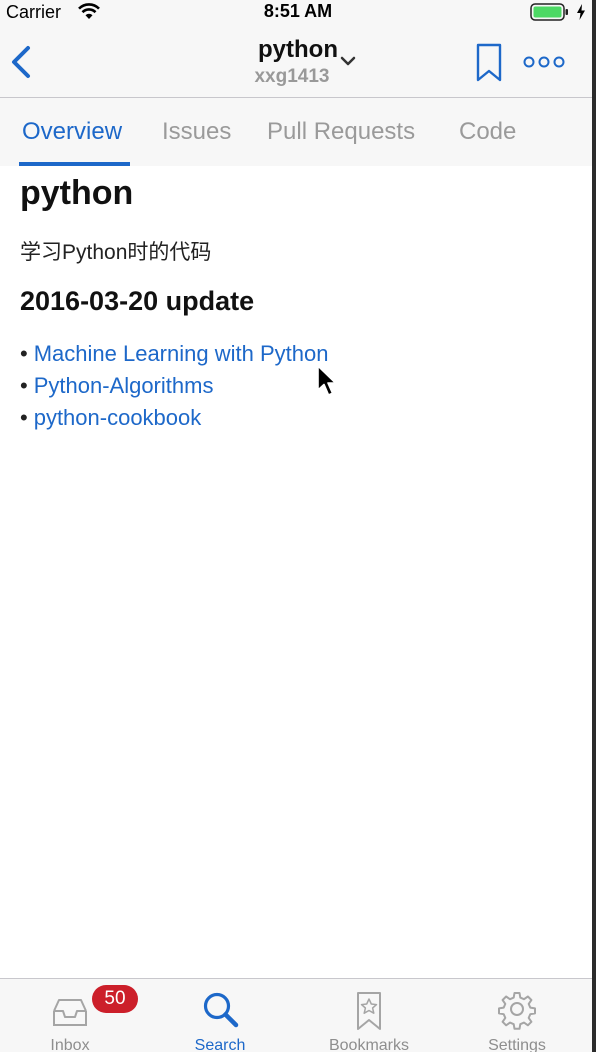 Image resolution: width=596 pixels, height=1052 pixels. What do you see at coordinates (196, 132) in the screenshot?
I see `tab-issues: Issues` at bounding box center [196, 132].